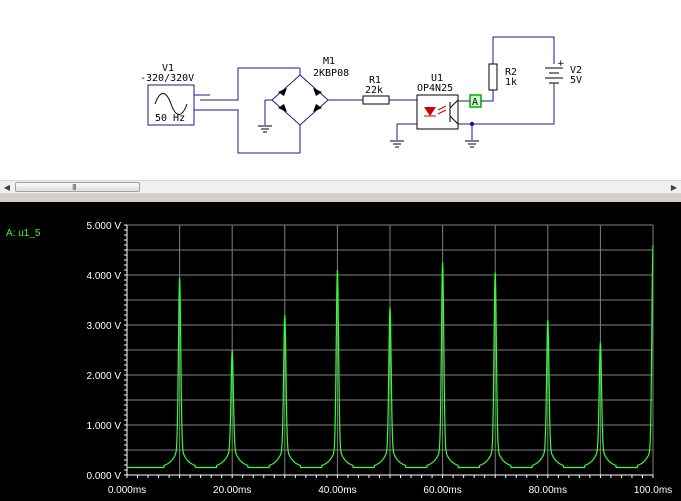 Image resolution: width=681 pixels, height=501 pixels. I want to click on probe-a: A, so click(475, 101).